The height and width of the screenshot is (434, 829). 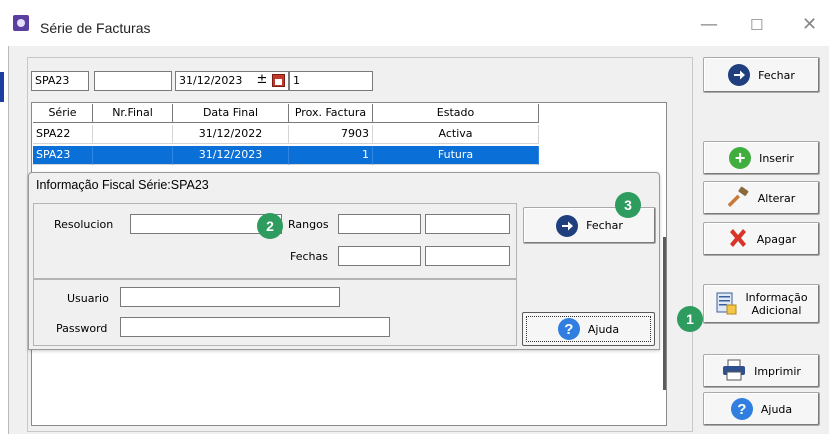 I want to click on informacao-label-line1: Informação, so click(x=776, y=297).